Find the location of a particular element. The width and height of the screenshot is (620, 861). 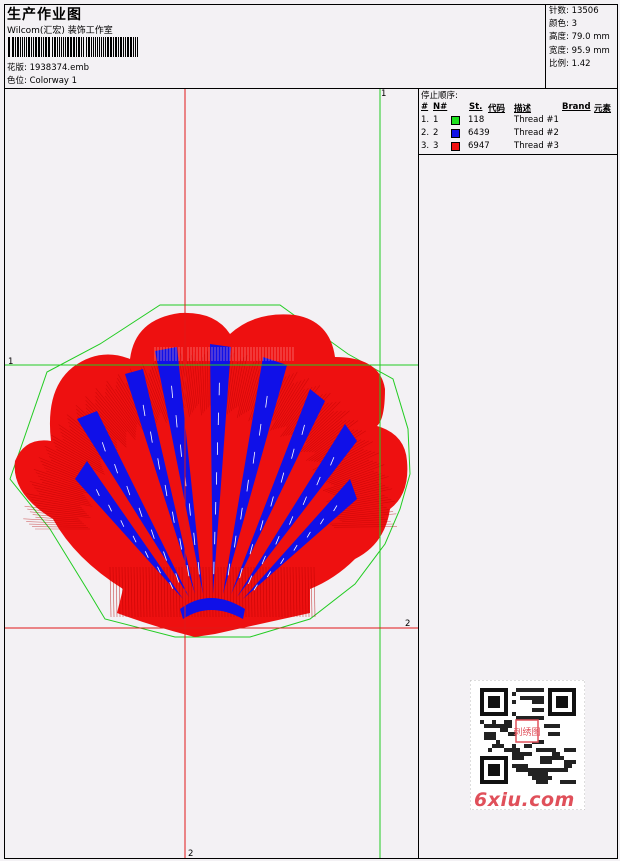

design-file: 1938374.emb is located at coordinates (59, 68).